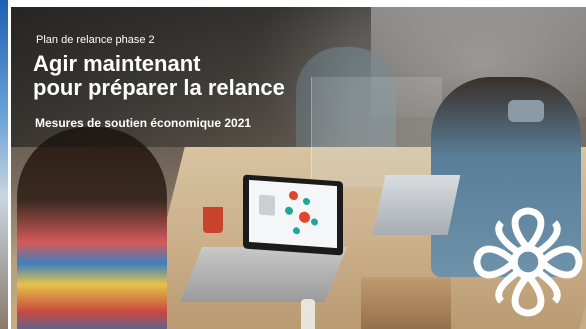  I want to click on hero-title-line2: pour préparer la relance, so click(159, 87).